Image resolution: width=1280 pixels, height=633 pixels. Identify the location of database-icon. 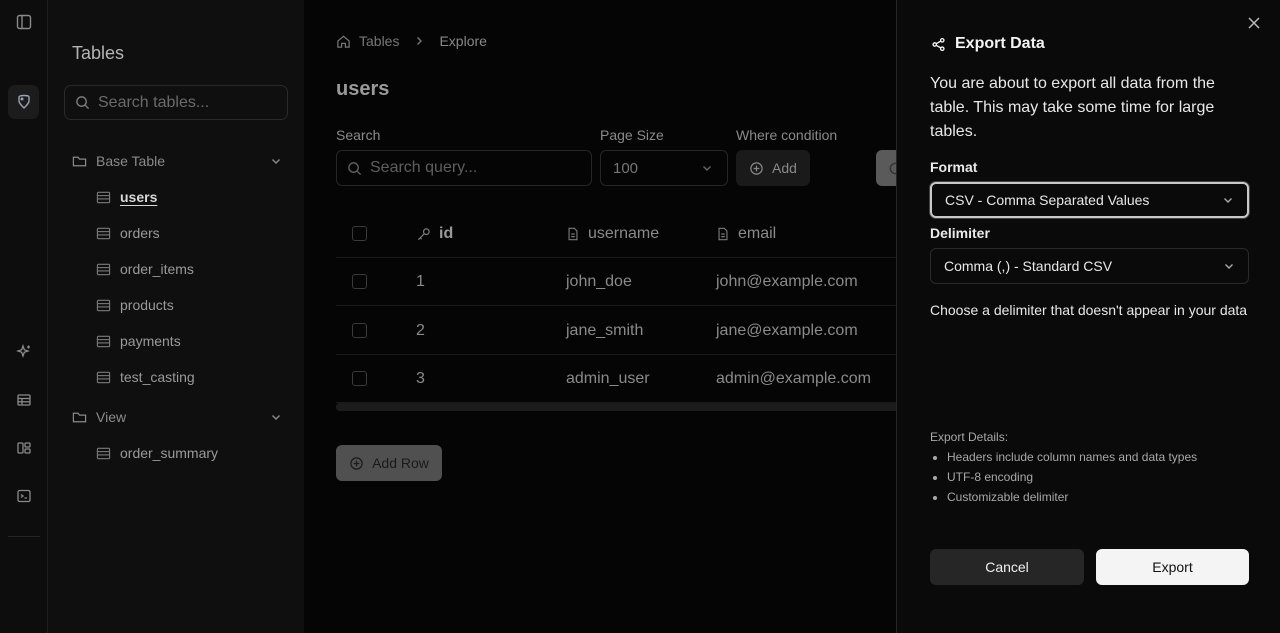
(23, 102).